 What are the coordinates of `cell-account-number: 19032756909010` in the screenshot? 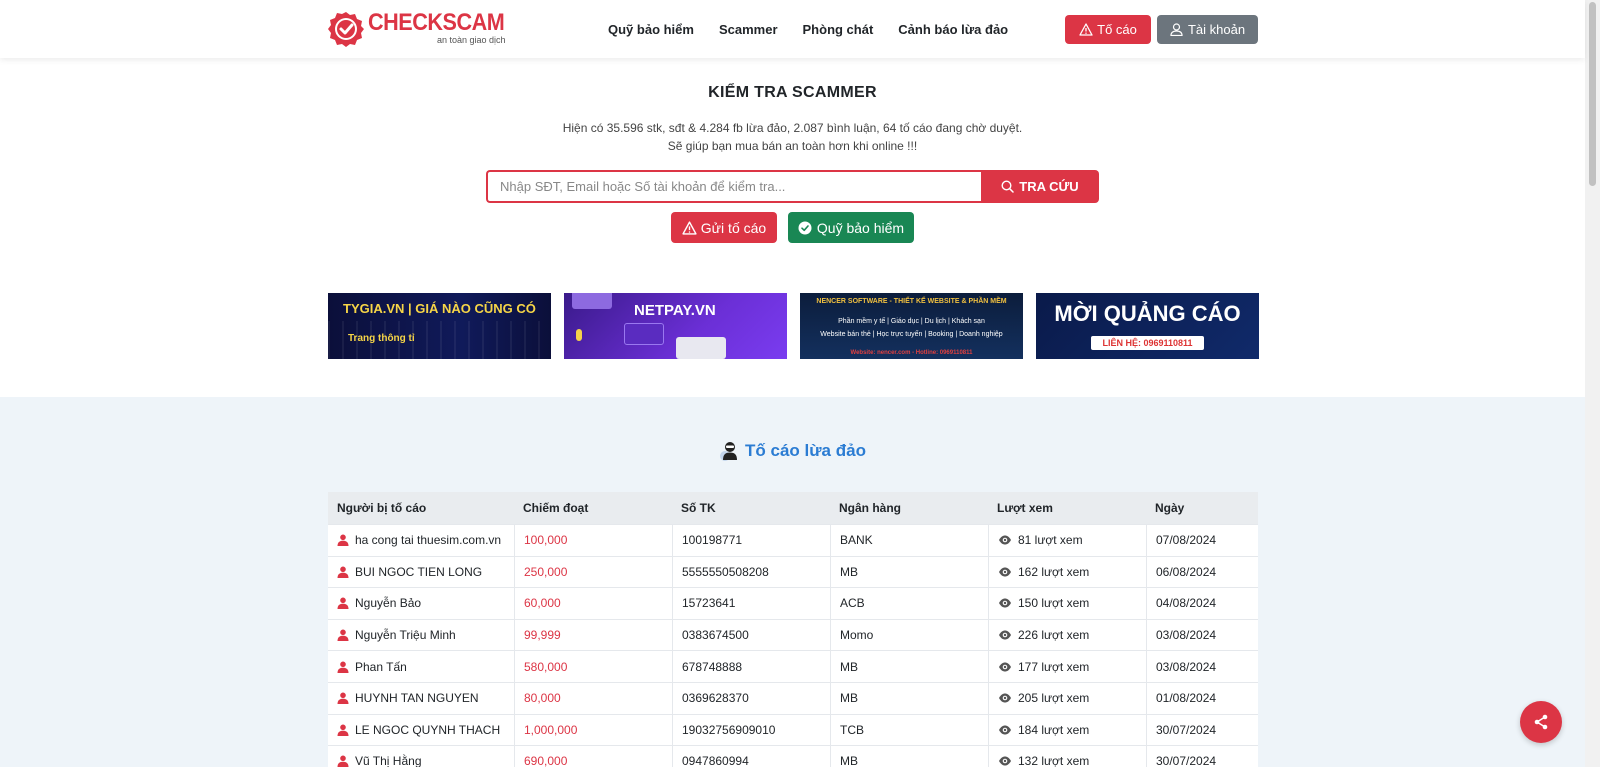 It's located at (751, 730).